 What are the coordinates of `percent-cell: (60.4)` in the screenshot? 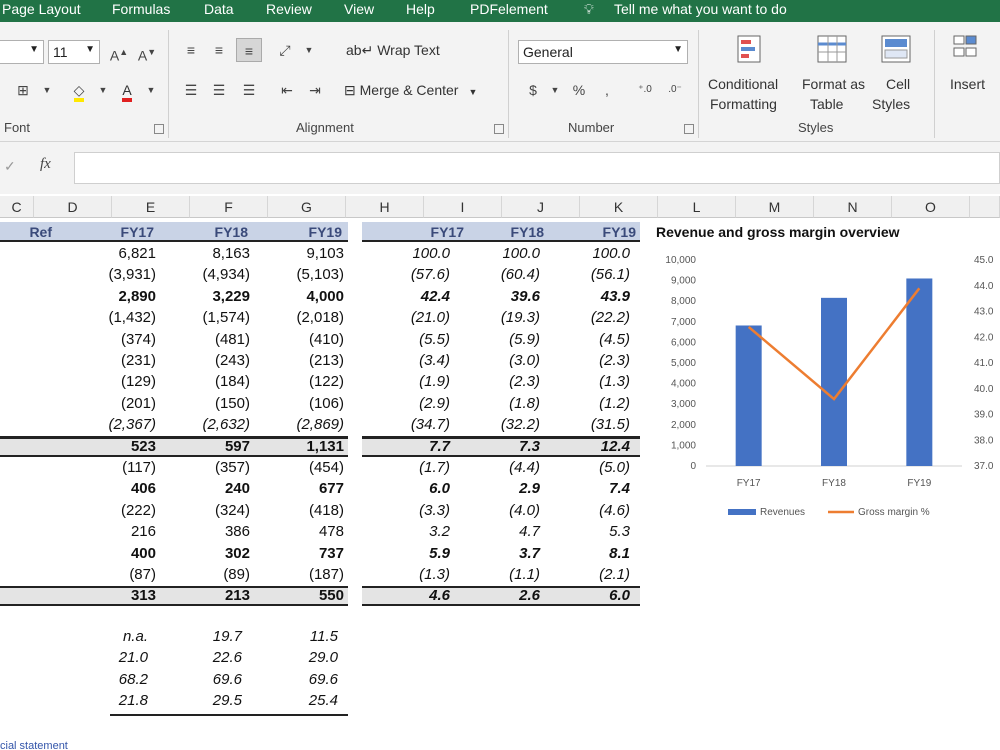 It's located at (505, 274).